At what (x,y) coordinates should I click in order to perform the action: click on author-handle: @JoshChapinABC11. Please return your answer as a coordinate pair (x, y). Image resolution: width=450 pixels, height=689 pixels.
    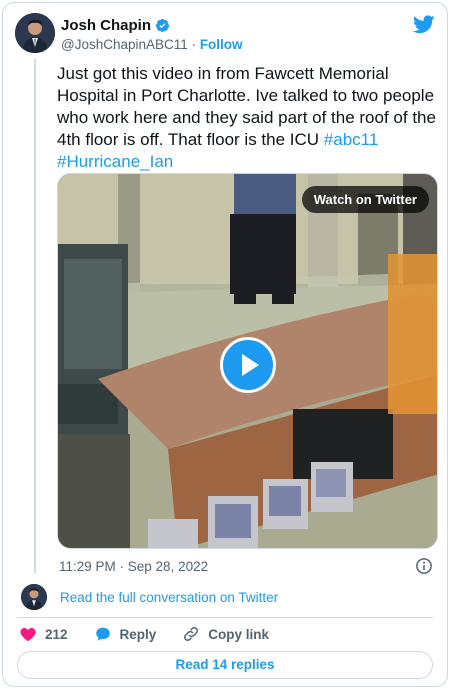
    Looking at the image, I should click on (124, 44).